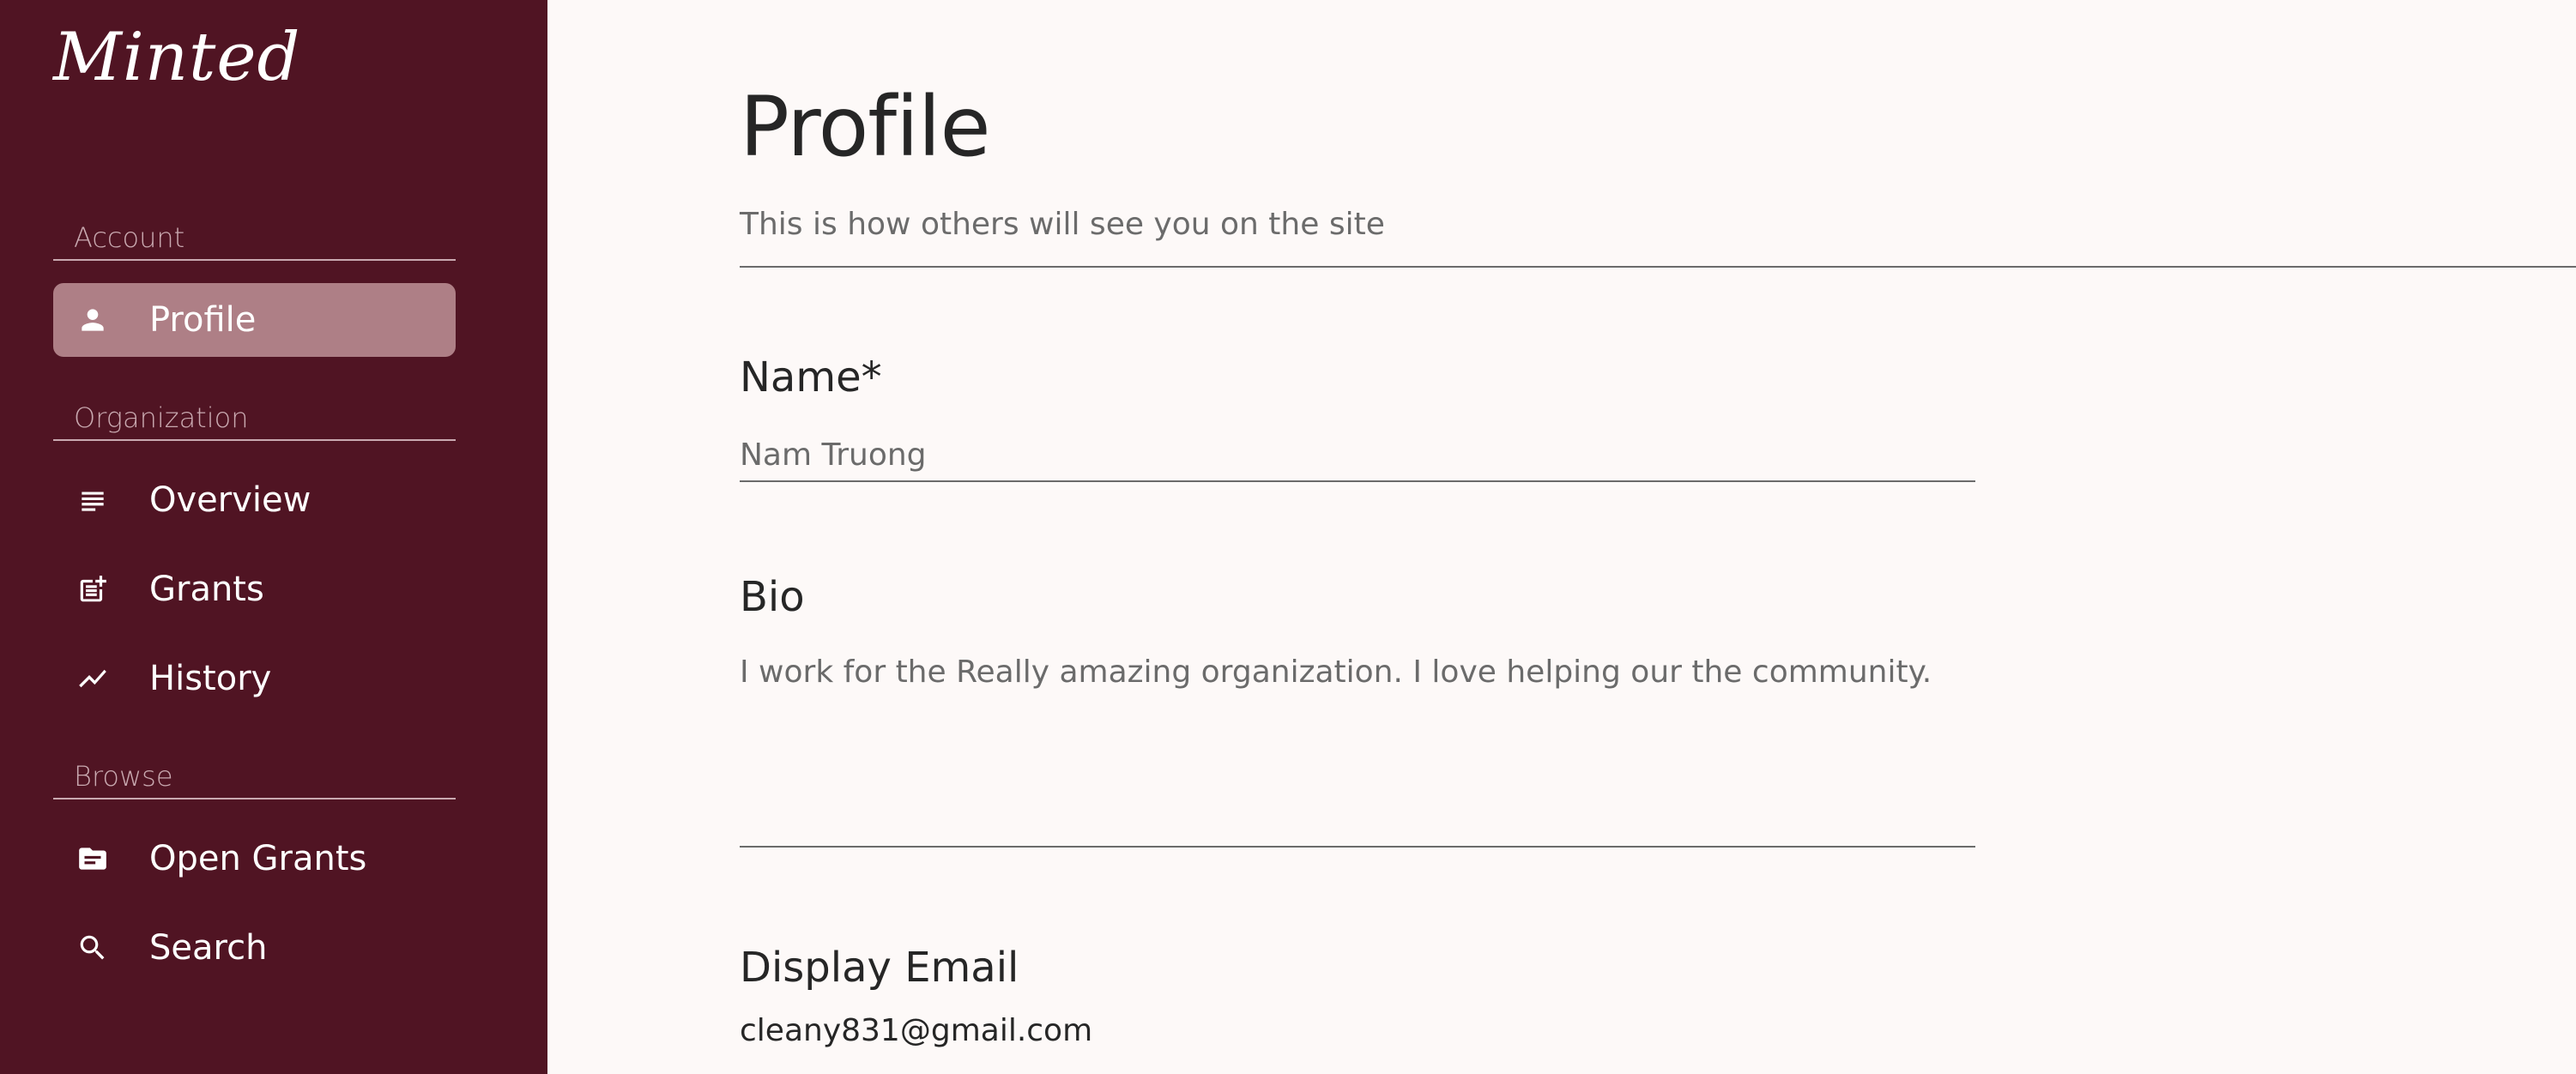 The image size is (2576, 1074). I want to click on folder-icon, so click(92, 858).